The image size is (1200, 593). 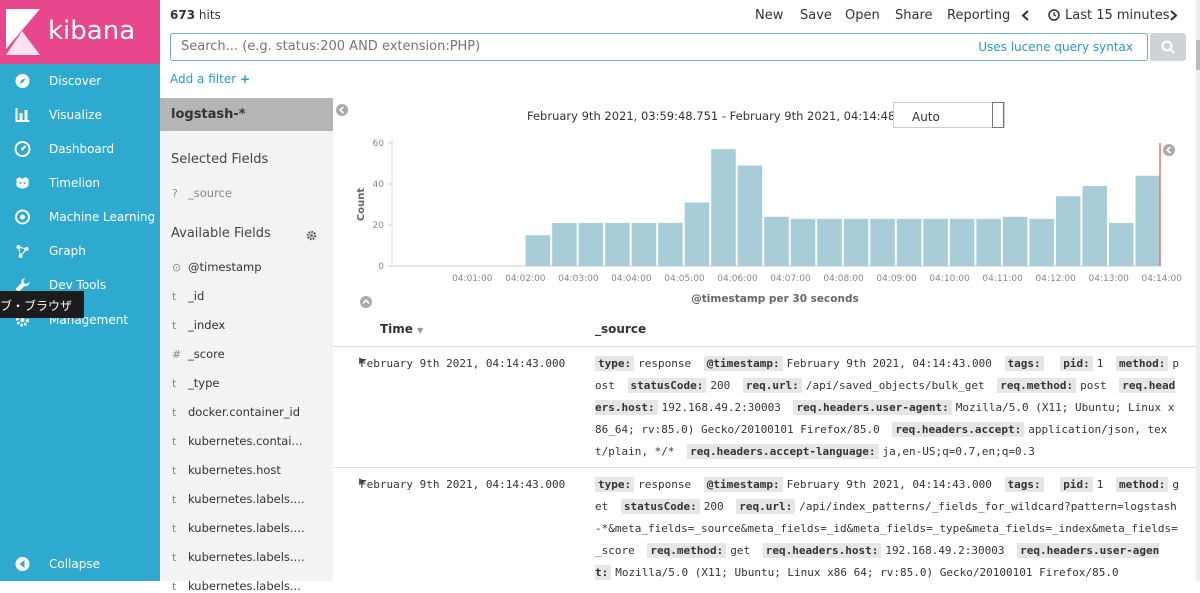 What do you see at coordinates (195, 15) in the screenshot?
I see `hits-count: 673 hits` at bounding box center [195, 15].